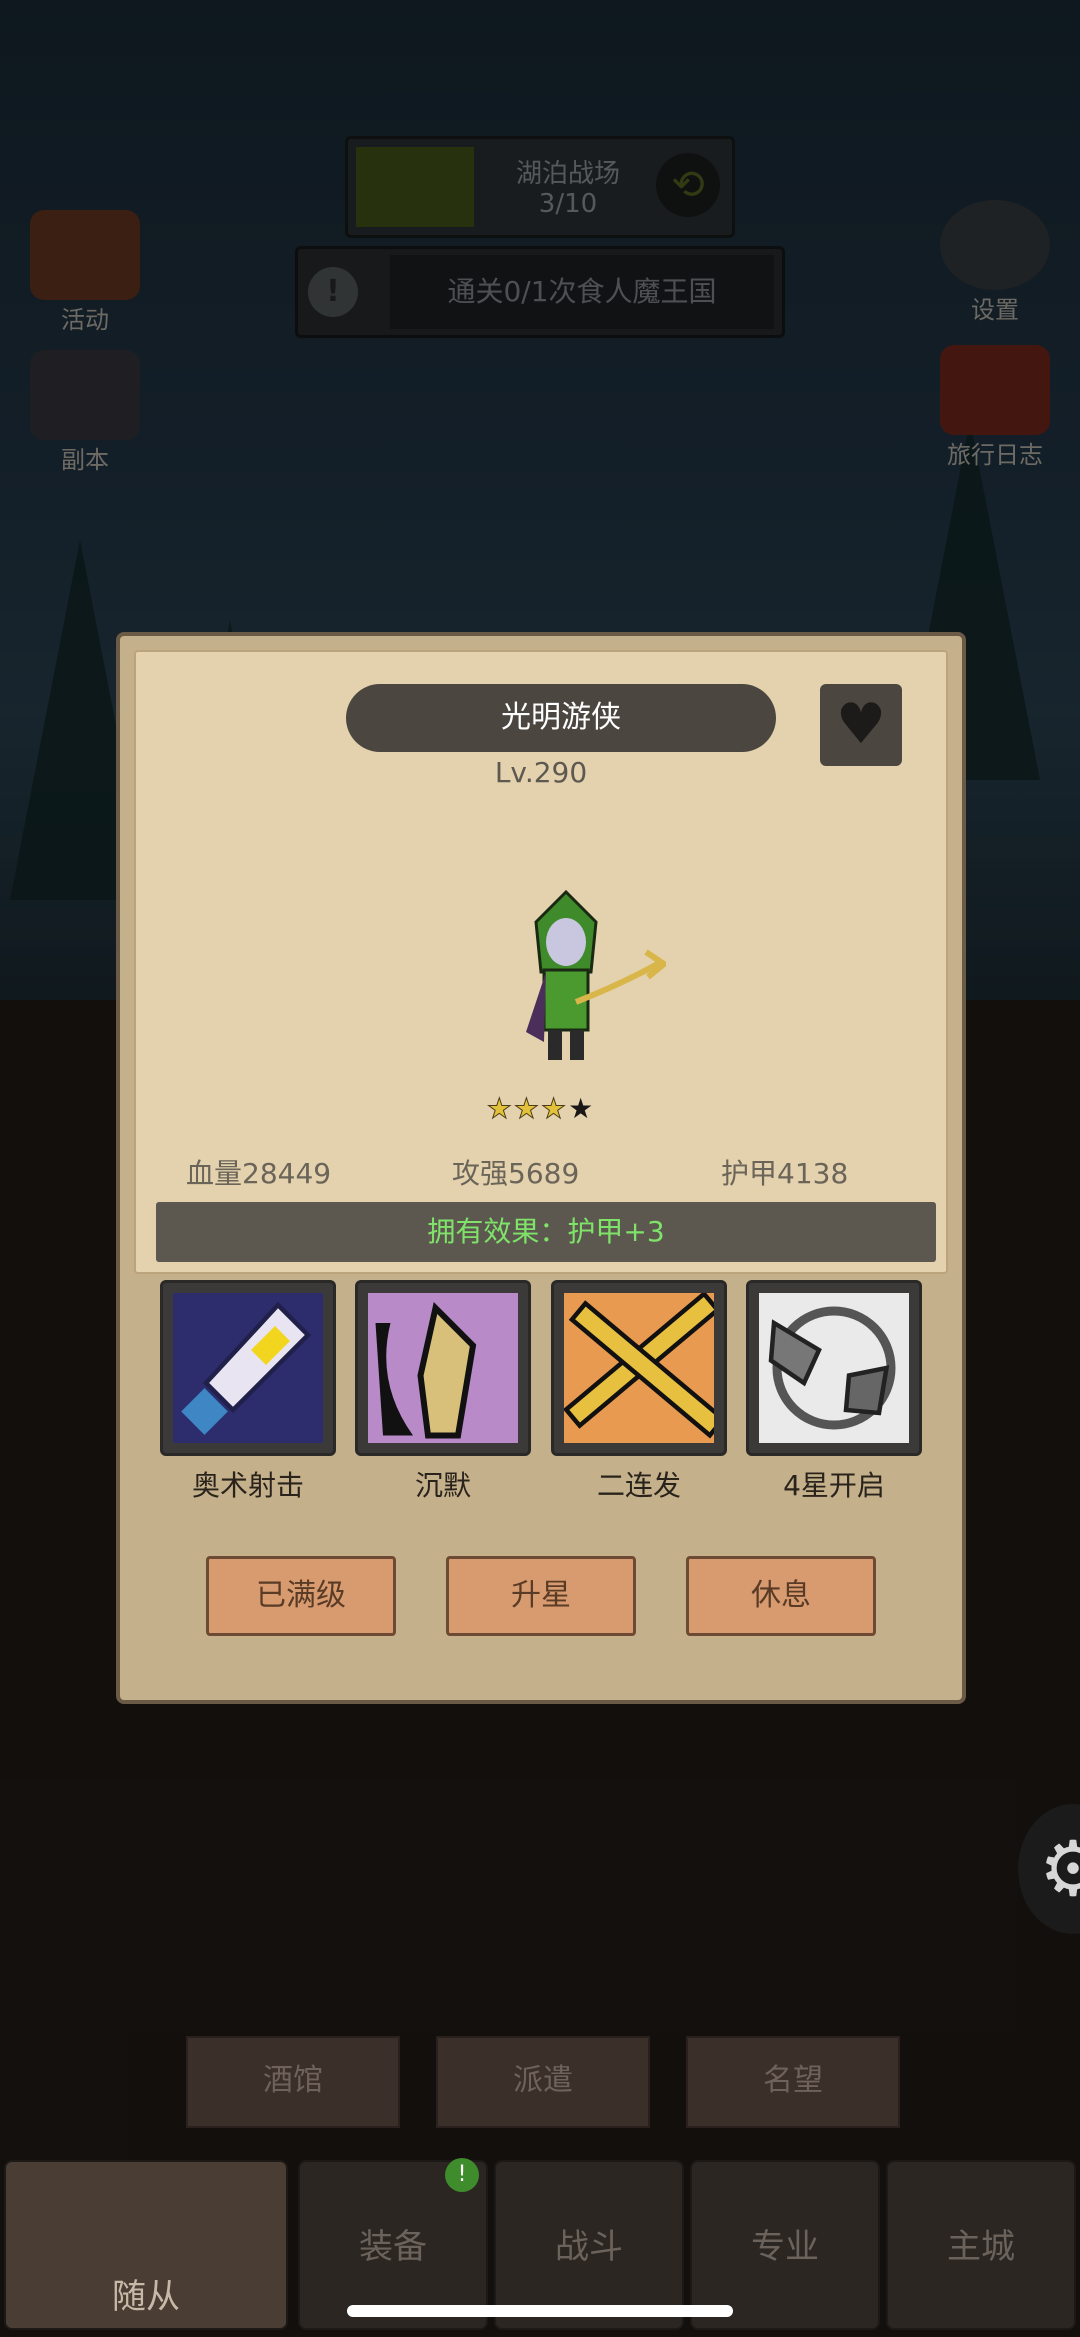 The image size is (1080, 2337). Describe the element at coordinates (293, 2082) in the screenshot. I see `tavern-button: 酒馆` at that location.